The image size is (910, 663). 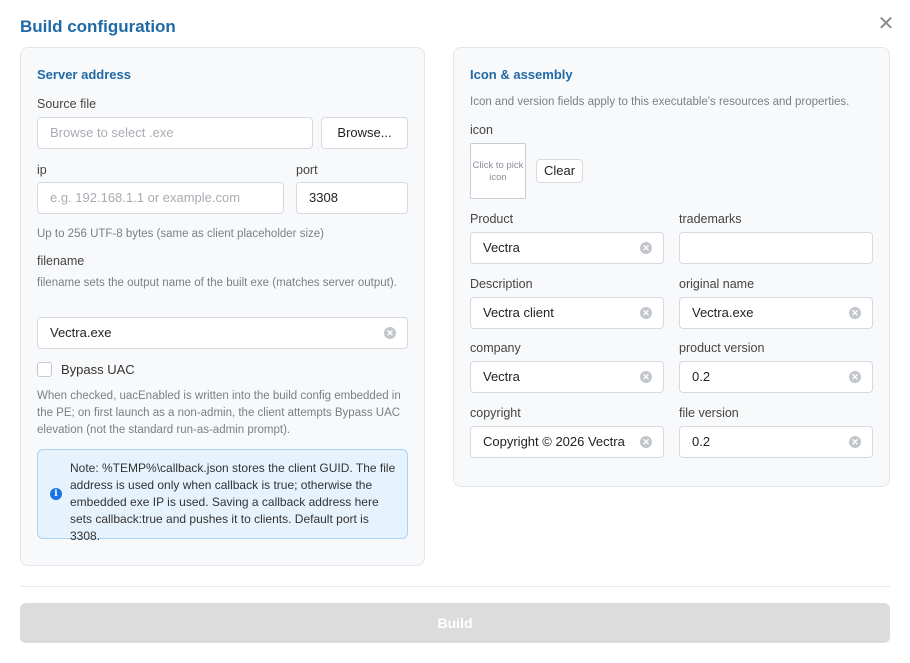 What do you see at coordinates (352, 198) in the screenshot?
I see `port-input: 3308` at bounding box center [352, 198].